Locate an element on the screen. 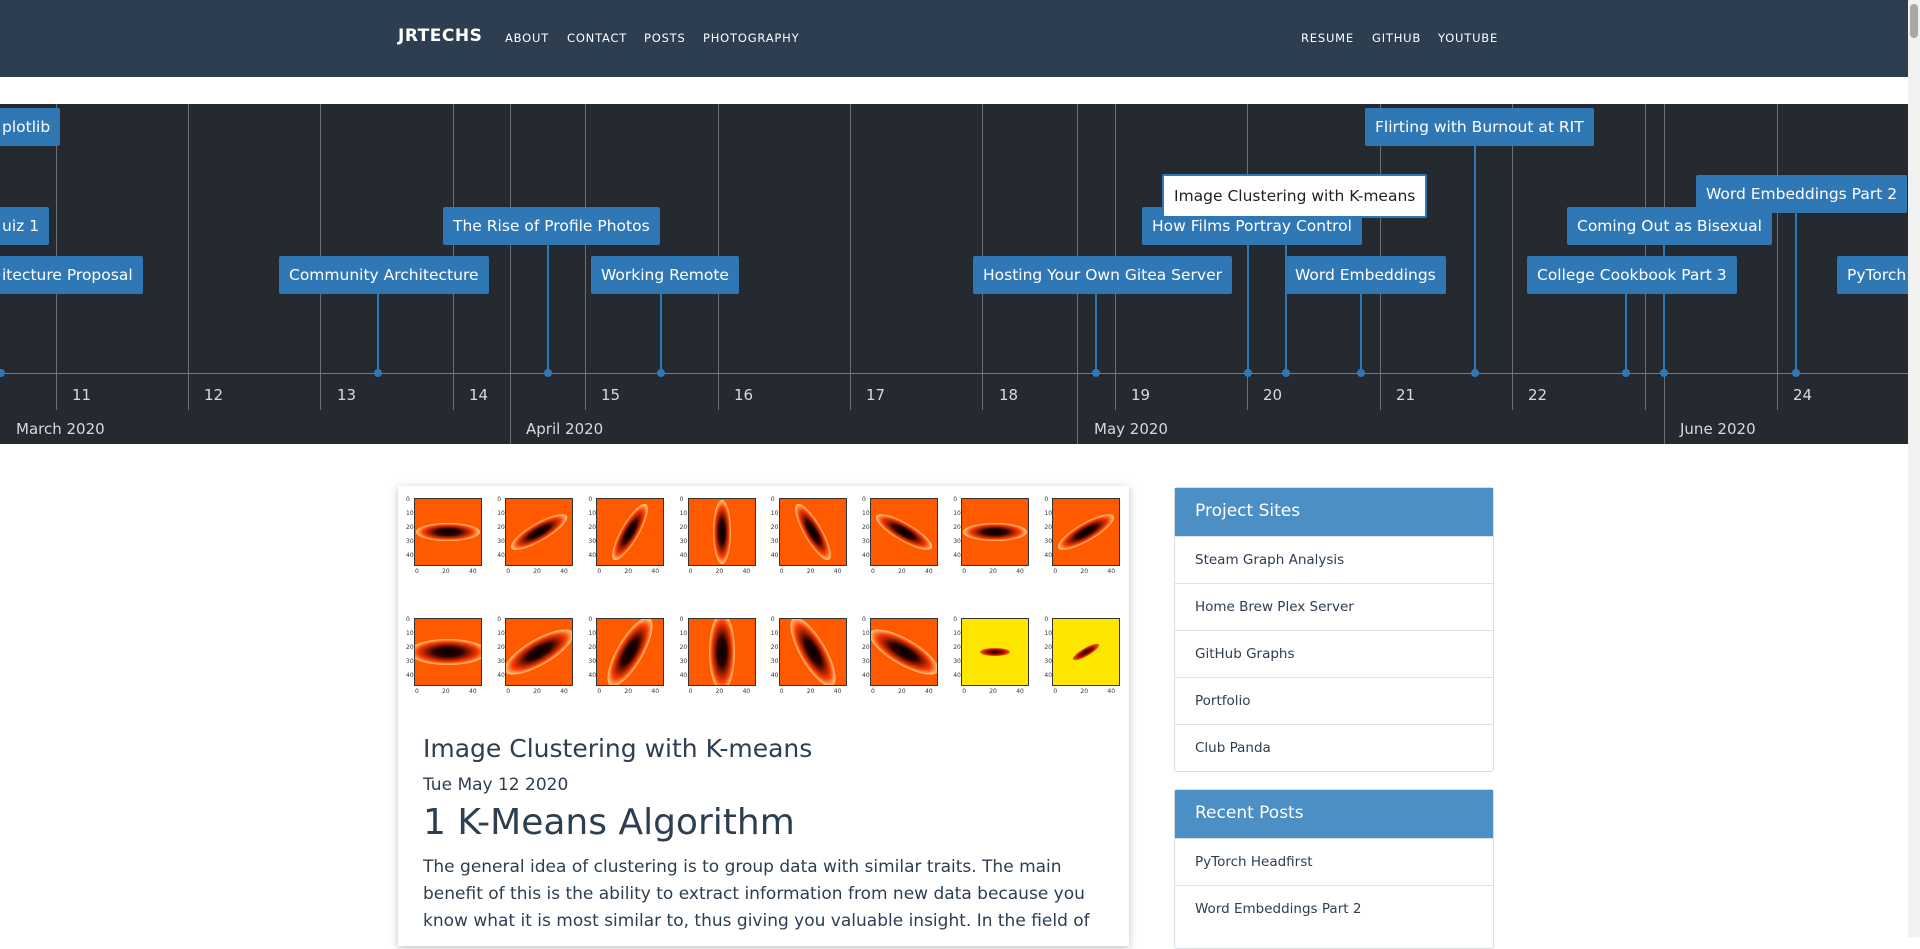 This screenshot has height=949, width=1920. timeline-day-label: 22 is located at coordinates (1538, 395).